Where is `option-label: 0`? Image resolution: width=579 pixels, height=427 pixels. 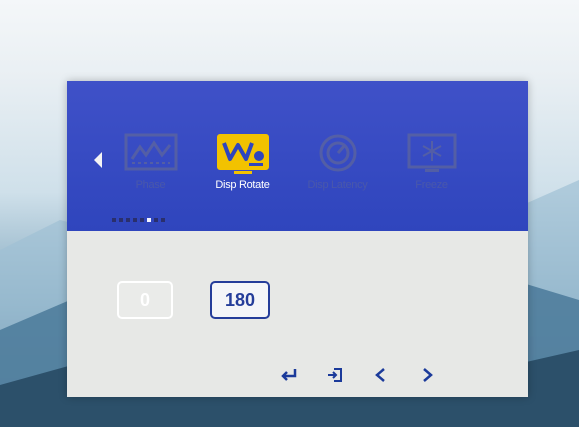
option-label: 0 is located at coordinates (144, 299).